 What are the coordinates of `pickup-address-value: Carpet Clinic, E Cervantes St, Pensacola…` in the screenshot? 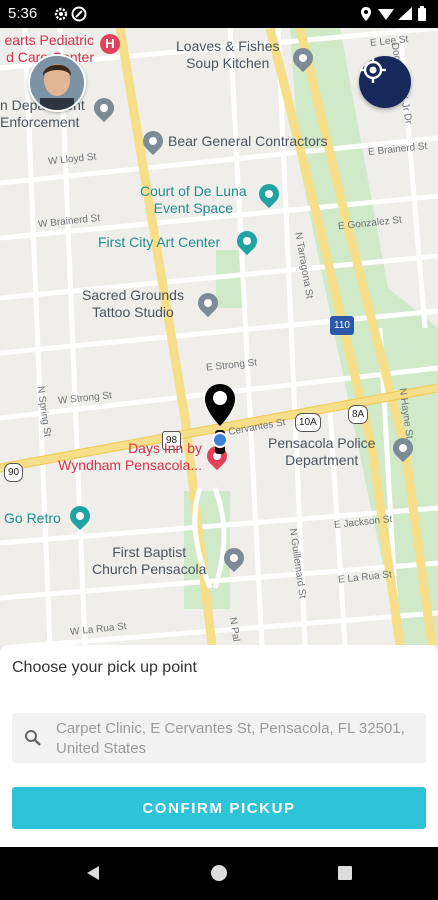 It's located at (236, 739).